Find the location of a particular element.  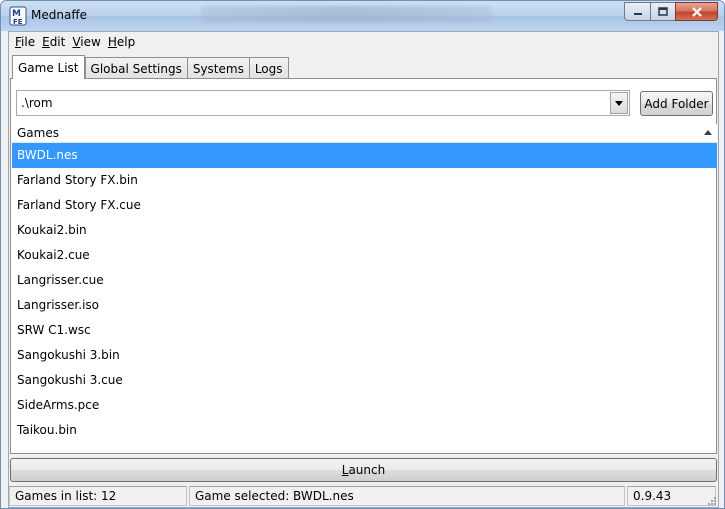

status-version: 0.9.43 is located at coordinates (671, 496).